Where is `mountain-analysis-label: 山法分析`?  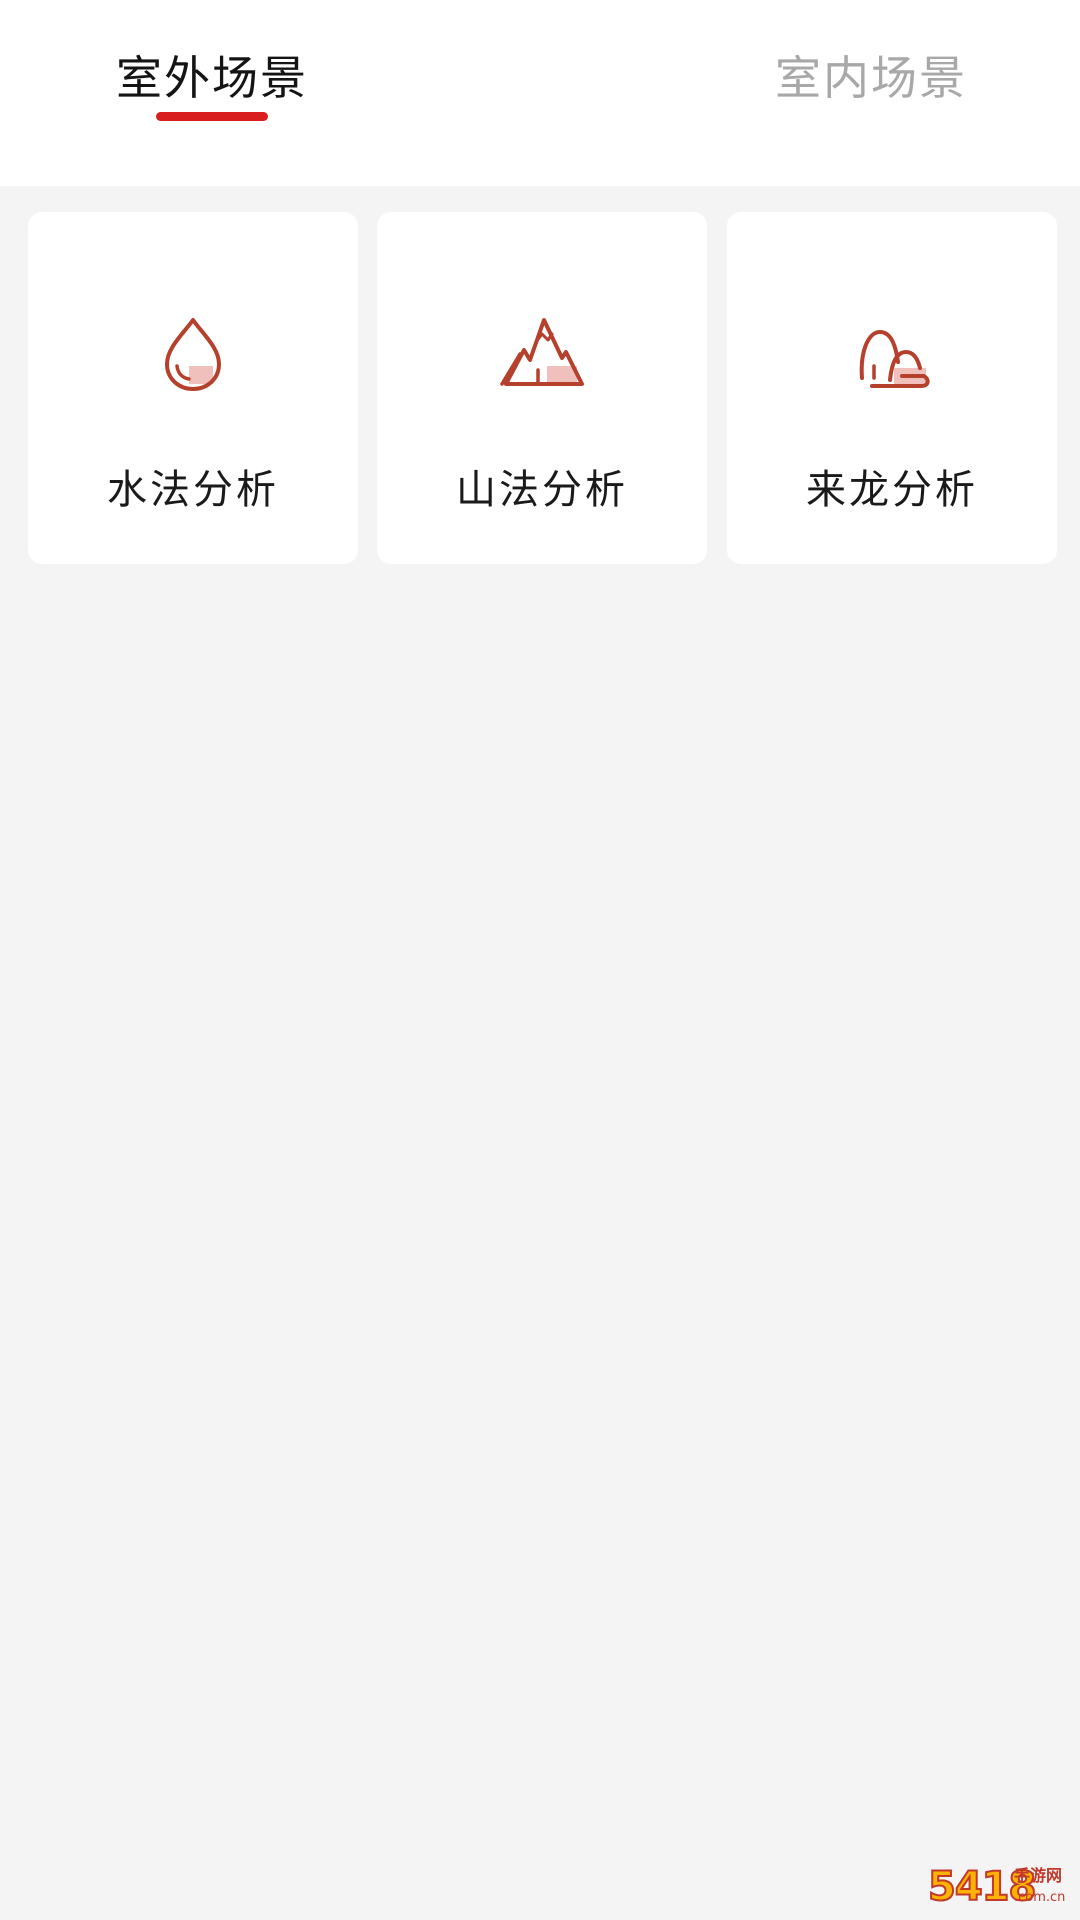
mountain-analysis-label: 山法分析 is located at coordinates (542, 490).